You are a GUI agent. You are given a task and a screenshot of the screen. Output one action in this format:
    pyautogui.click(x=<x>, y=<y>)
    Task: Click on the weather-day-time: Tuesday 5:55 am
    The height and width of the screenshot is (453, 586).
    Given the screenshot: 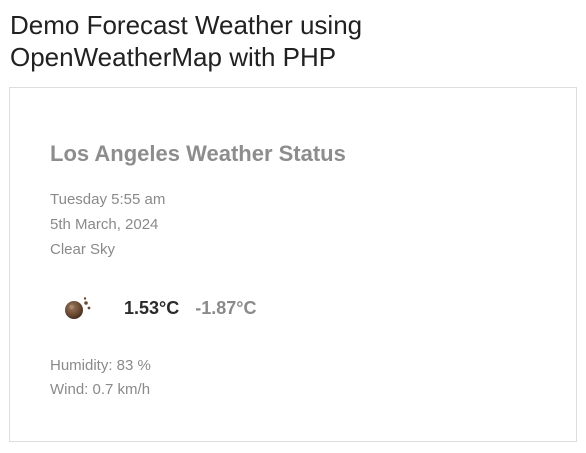 What is the action you would take?
    pyautogui.click(x=108, y=199)
    